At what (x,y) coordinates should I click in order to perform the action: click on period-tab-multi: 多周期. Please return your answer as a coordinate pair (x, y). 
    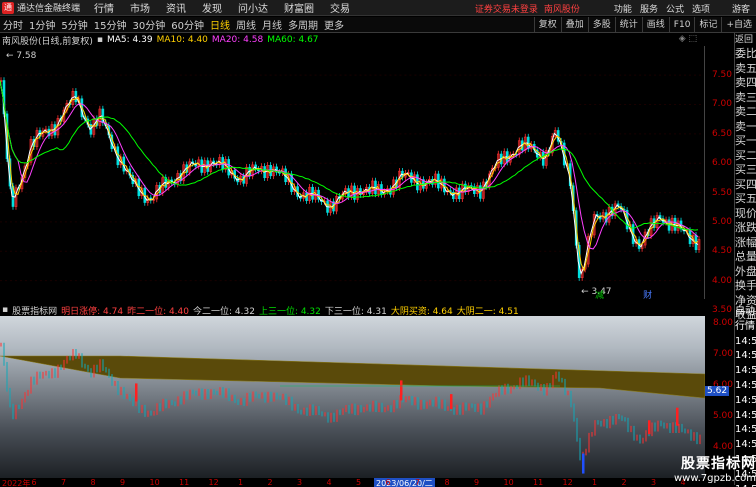
    Looking at the image, I should click on (303, 24).